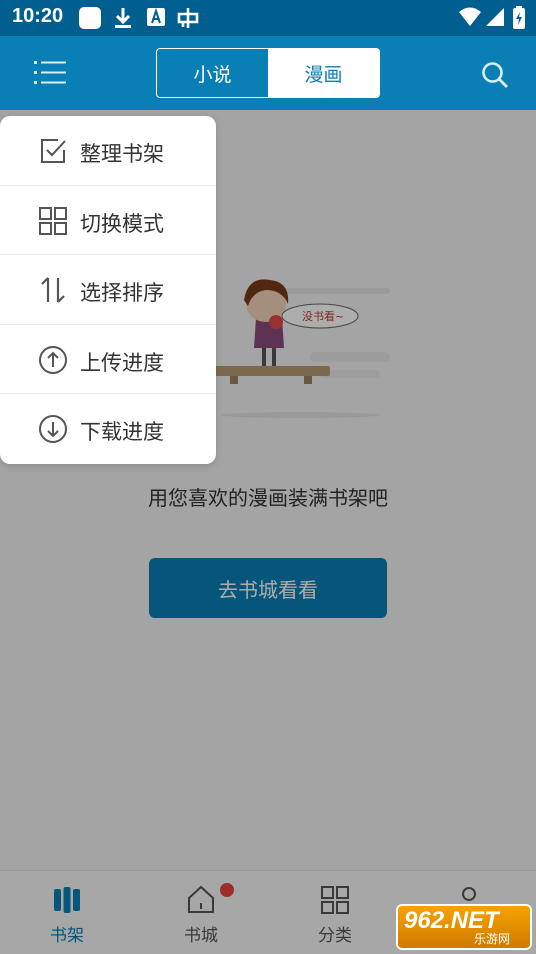  Describe the element at coordinates (156, 16) in the screenshot. I see `app-a-icon` at that location.